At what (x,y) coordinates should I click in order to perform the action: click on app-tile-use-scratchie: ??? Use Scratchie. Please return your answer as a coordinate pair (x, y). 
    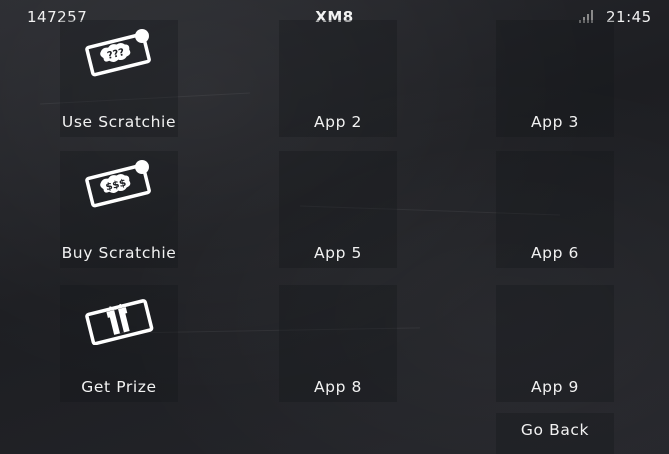
    Looking at the image, I should click on (119, 78).